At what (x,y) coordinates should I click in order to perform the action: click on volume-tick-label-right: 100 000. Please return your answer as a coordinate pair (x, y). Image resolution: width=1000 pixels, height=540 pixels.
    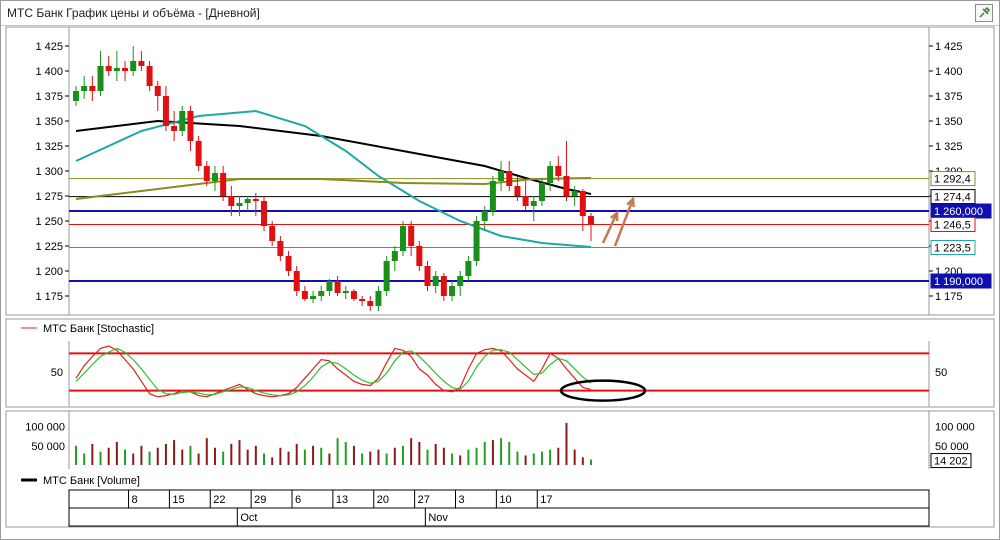
    Looking at the image, I should click on (955, 428).